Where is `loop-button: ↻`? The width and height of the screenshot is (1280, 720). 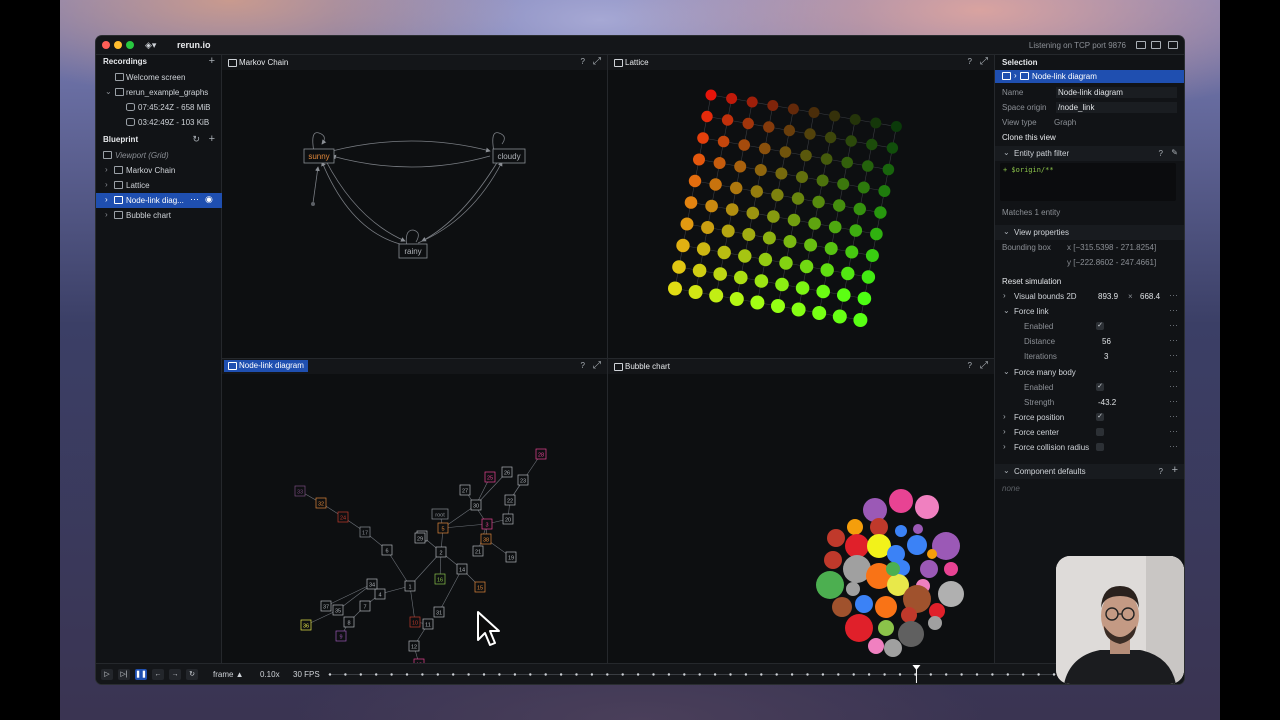
loop-button: ↻ is located at coordinates (192, 674).